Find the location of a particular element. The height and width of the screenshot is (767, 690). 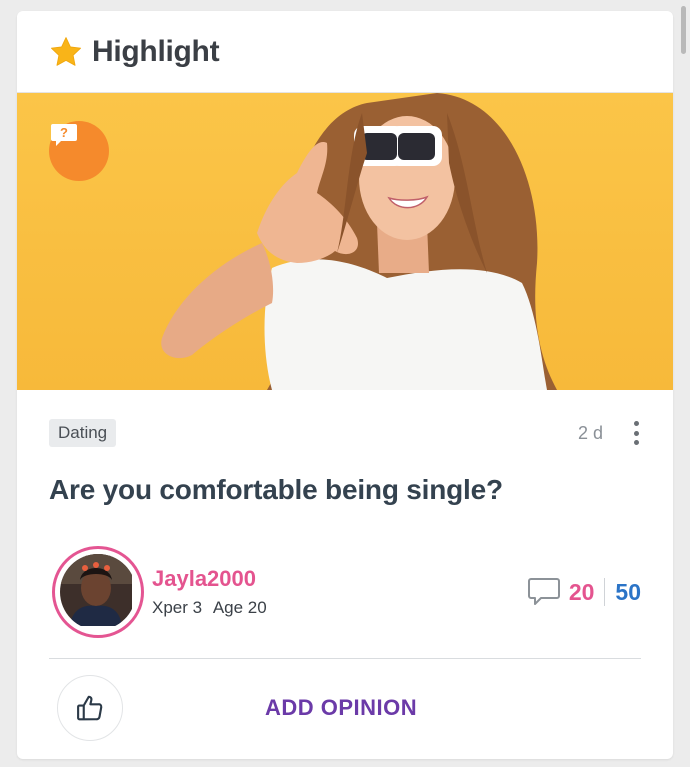

question-badge: ? is located at coordinates (79, 151).